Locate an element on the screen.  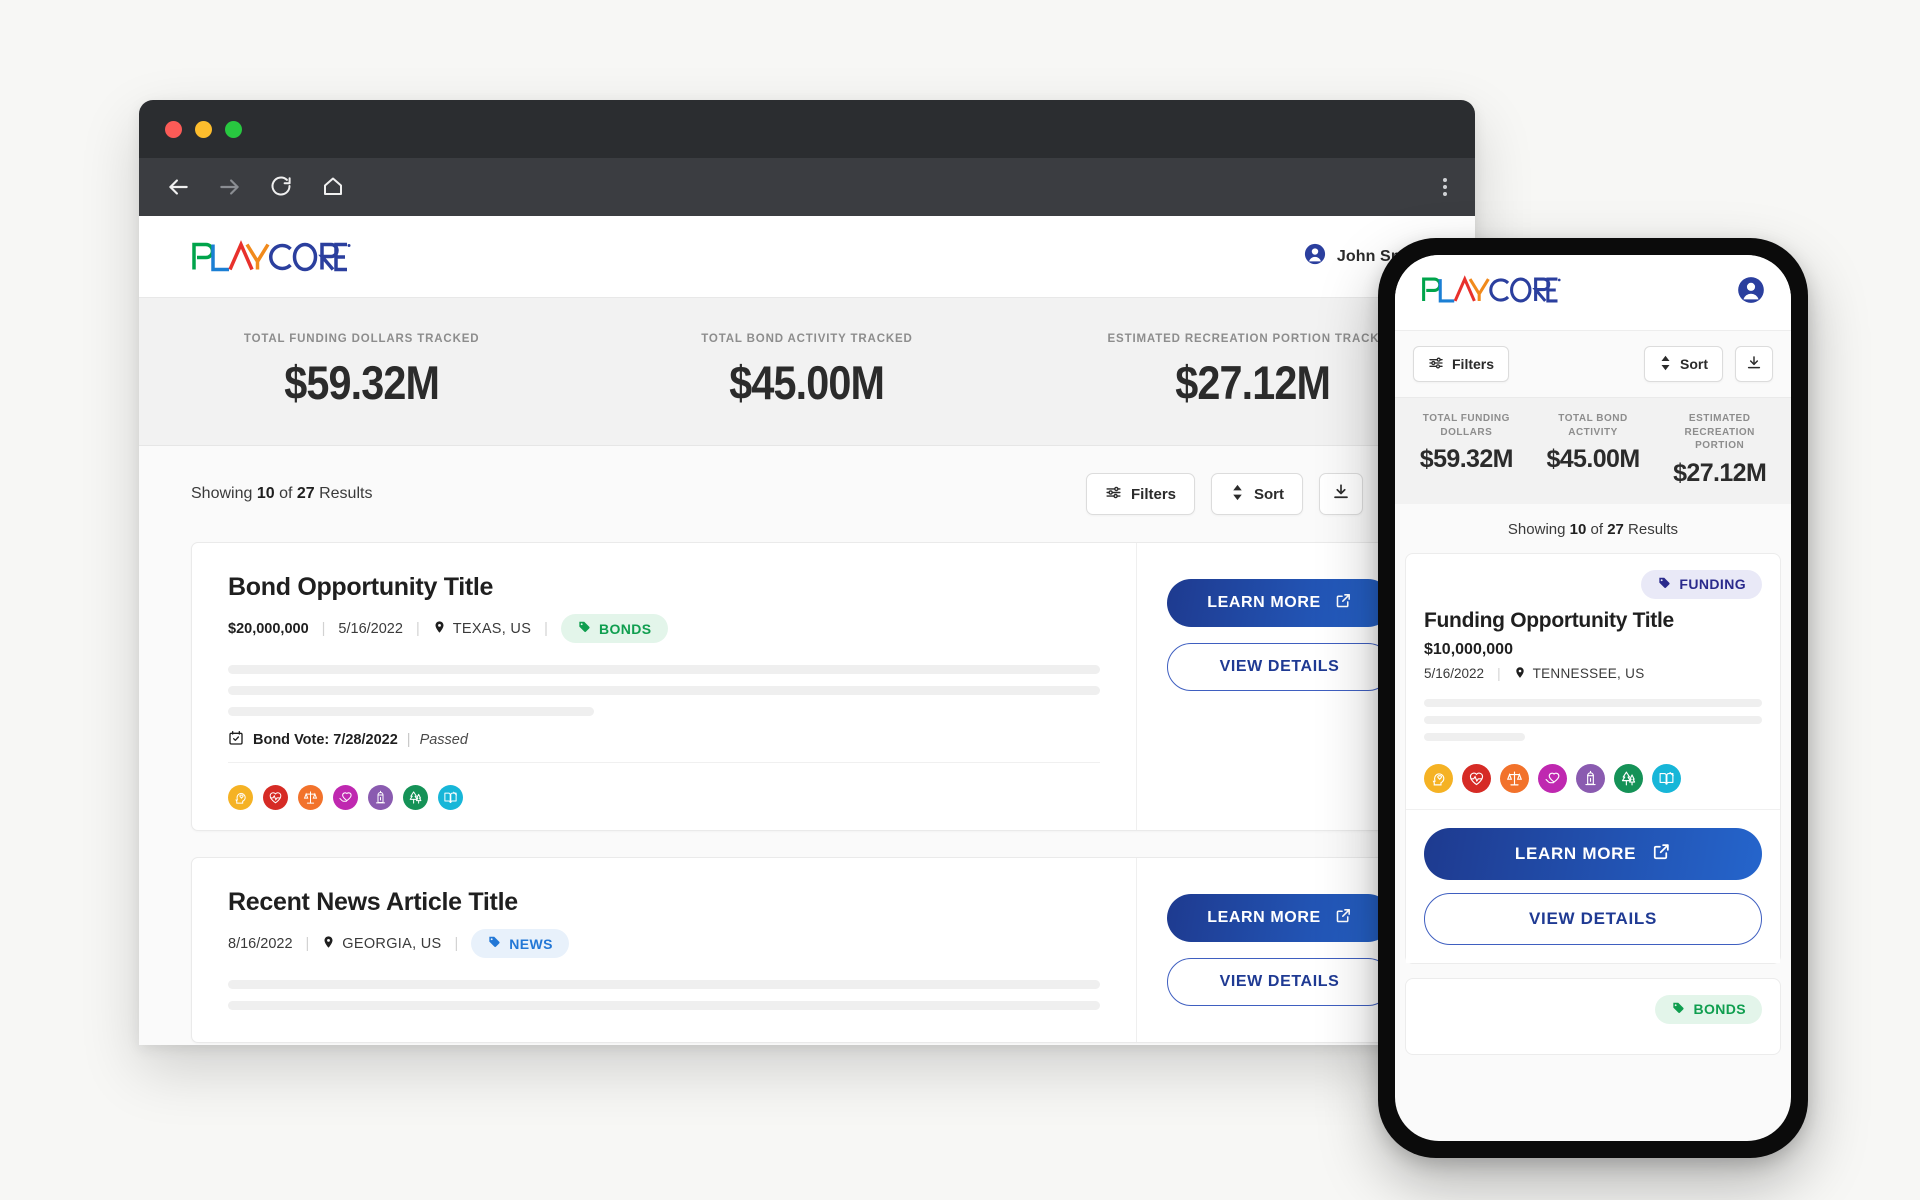
app-header: John Smith is located at coordinates (807, 257).